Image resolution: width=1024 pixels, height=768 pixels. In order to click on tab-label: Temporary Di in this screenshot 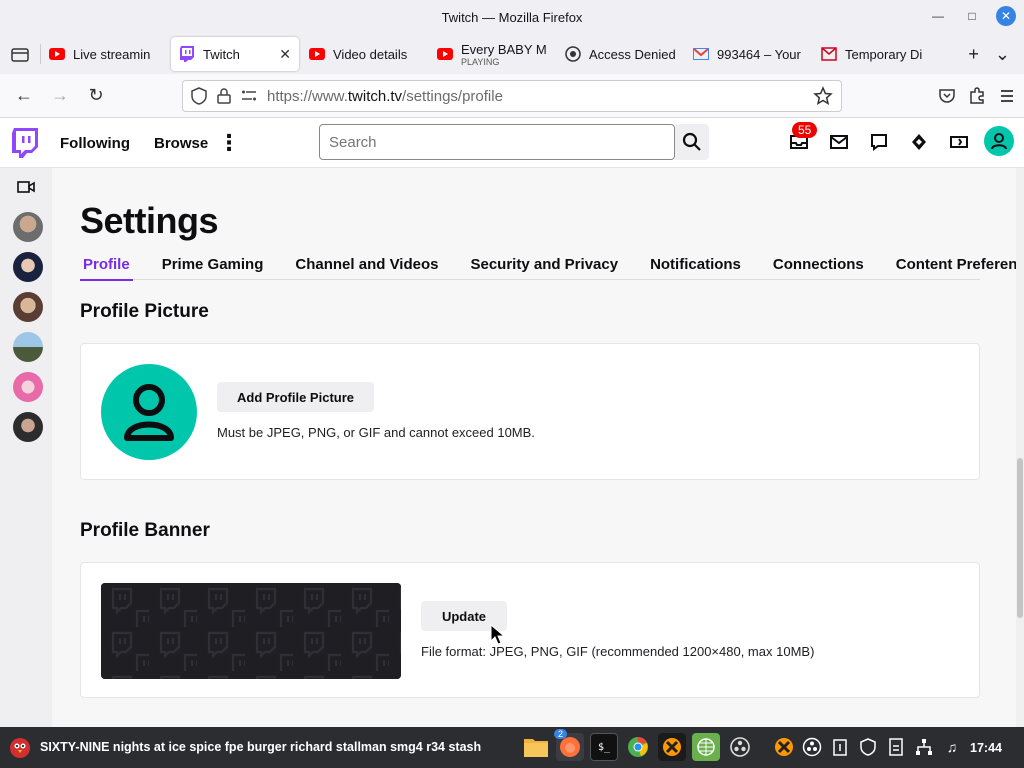, I will do `click(884, 54)`.